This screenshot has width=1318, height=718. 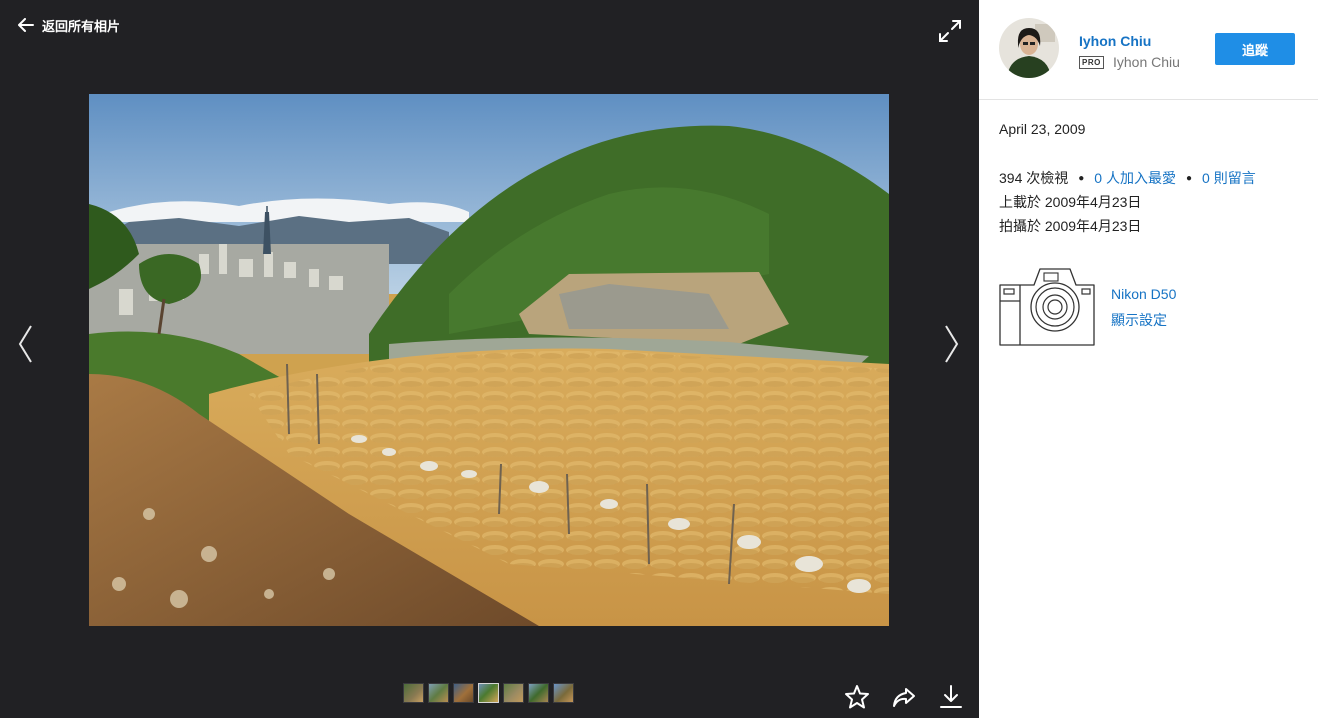 I want to click on owner-name: Iyhon Chiu, so click(x=1115, y=41).